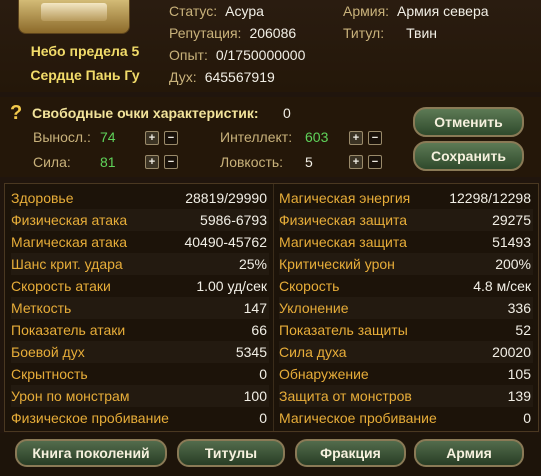 The image size is (541, 476). I want to click on char-cultivation: Небо предела 5, so click(85, 51).